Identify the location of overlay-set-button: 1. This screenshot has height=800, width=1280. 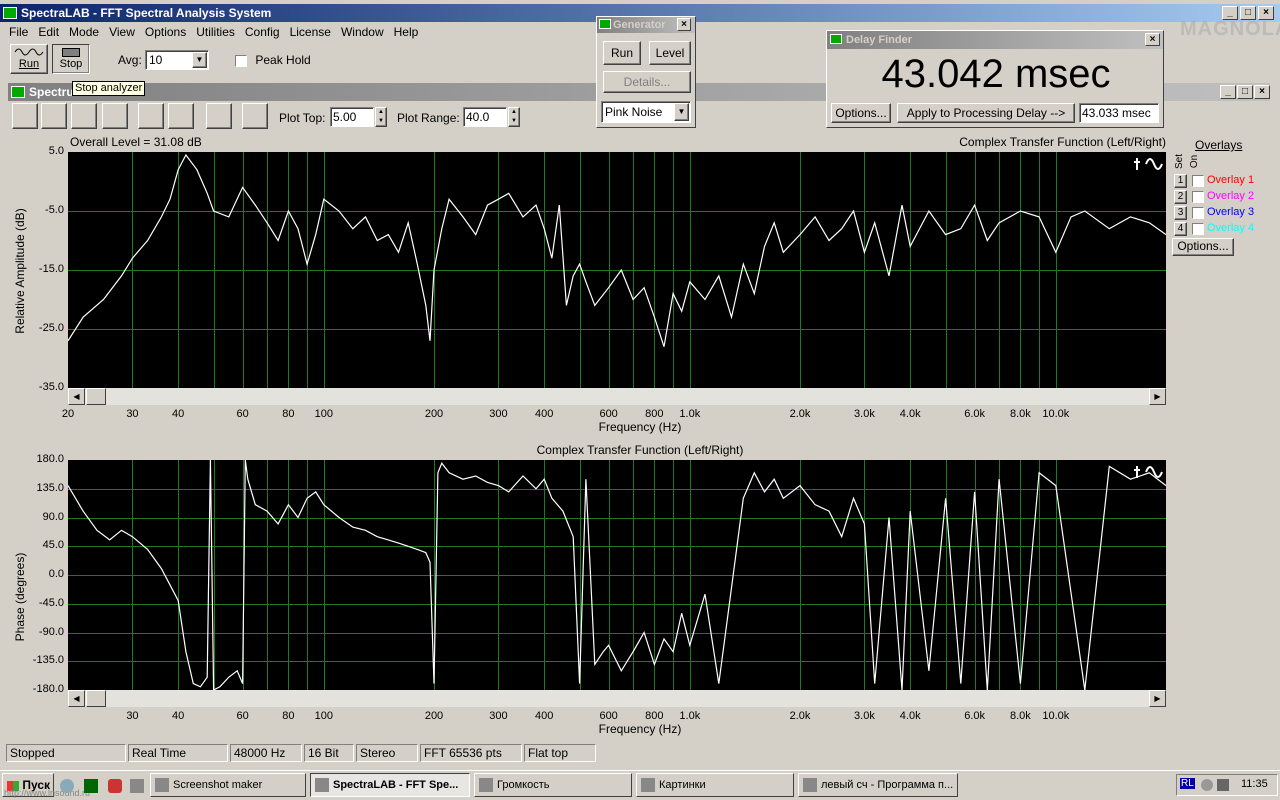
(1180, 181).